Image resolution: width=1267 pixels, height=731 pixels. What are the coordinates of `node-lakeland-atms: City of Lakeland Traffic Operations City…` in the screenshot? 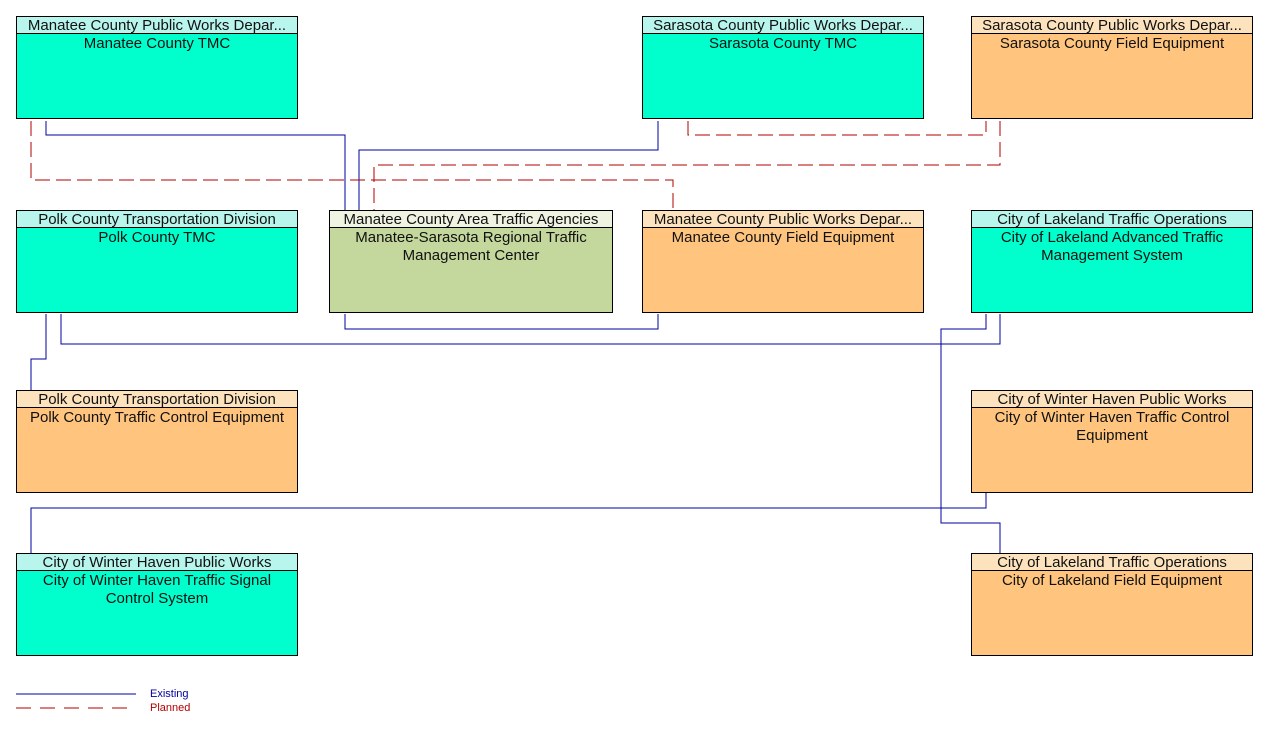 It's located at (1112, 261).